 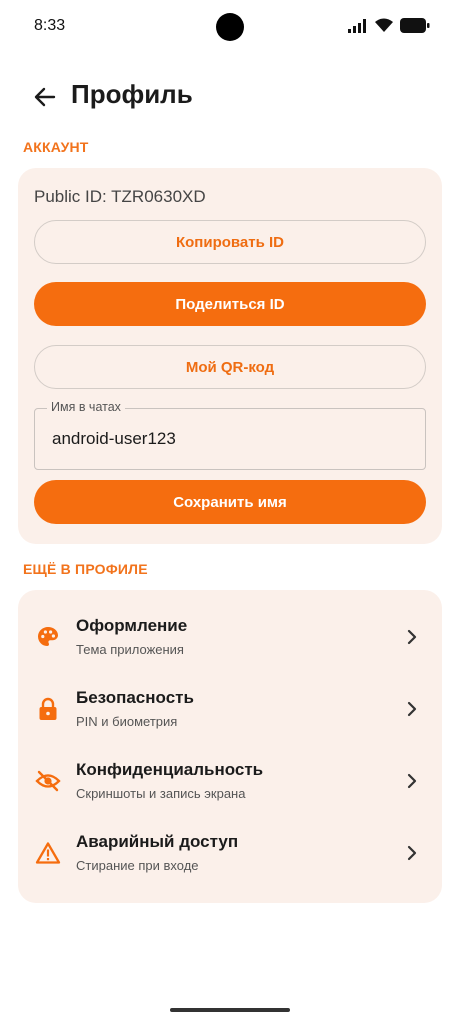 I want to click on copy-id-button: Копировать ID, so click(x=230, y=242).